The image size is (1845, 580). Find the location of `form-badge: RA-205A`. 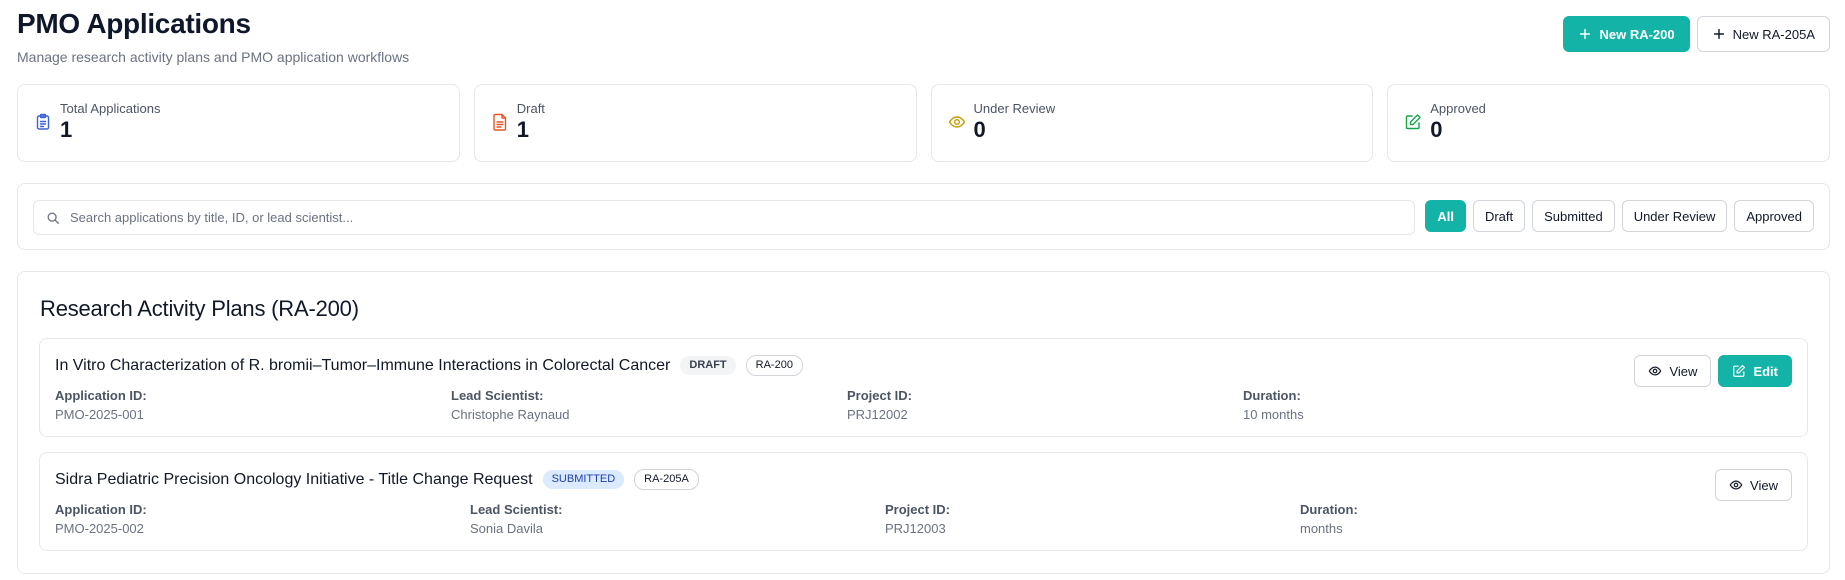

form-badge: RA-205A is located at coordinates (666, 479).